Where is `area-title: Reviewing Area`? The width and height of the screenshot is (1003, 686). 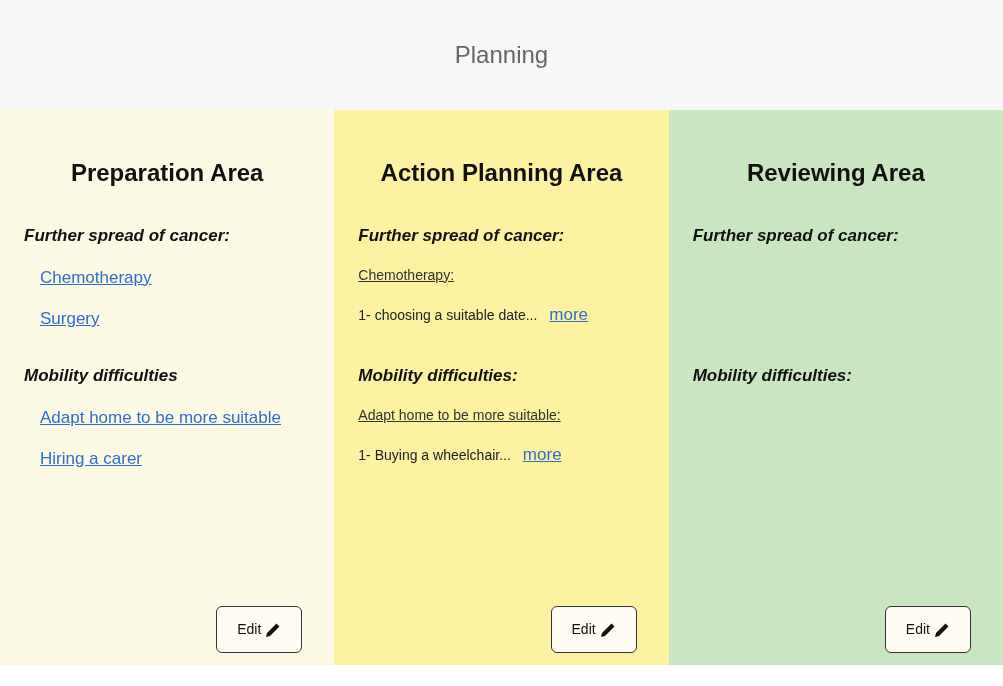
area-title: Reviewing Area is located at coordinates (835, 173).